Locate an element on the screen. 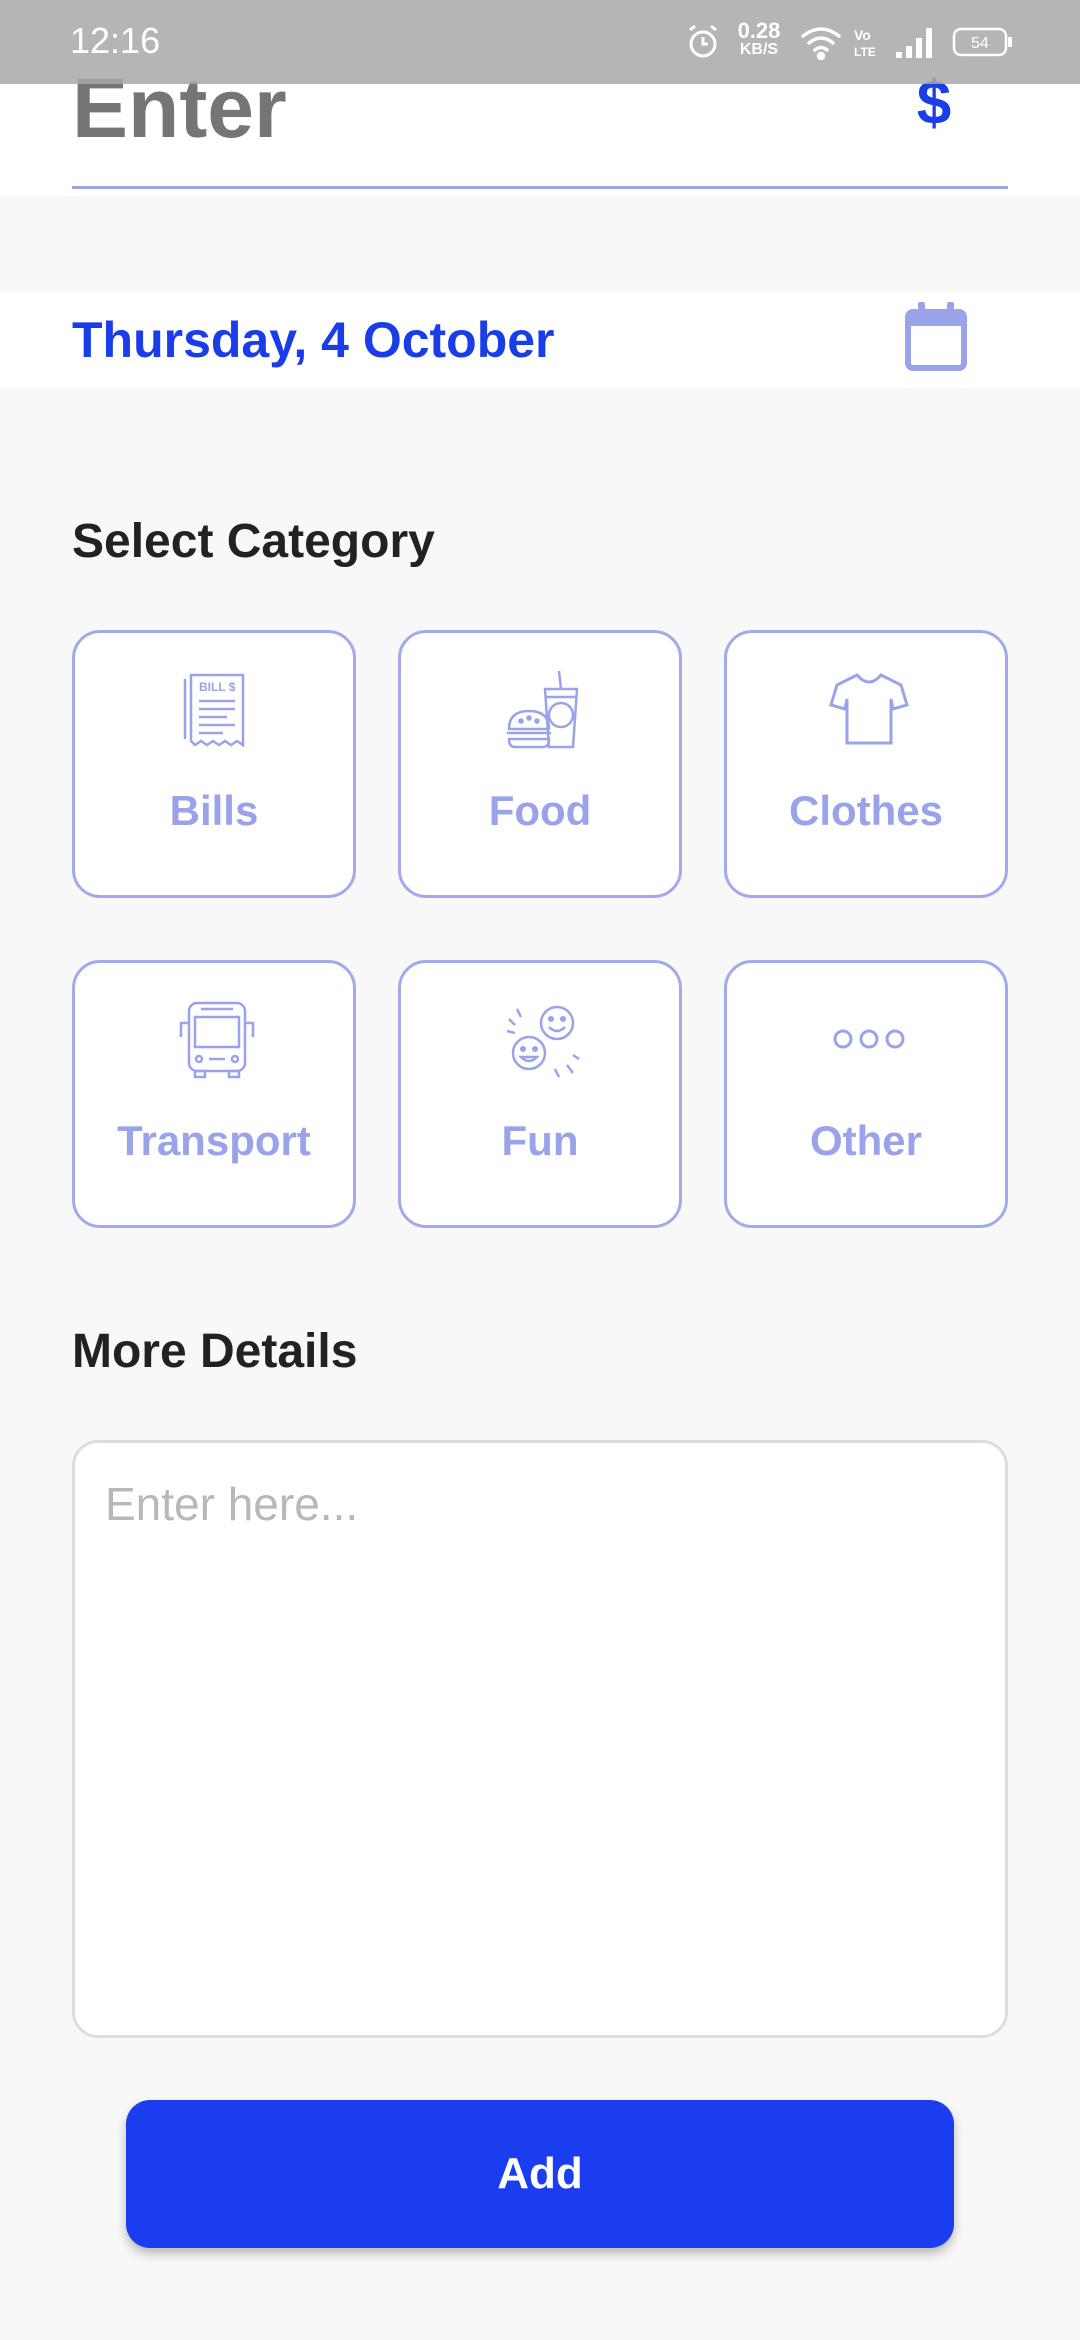 This screenshot has width=1080, height=2340. bill-icon: BILL $ is located at coordinates (217, 709).